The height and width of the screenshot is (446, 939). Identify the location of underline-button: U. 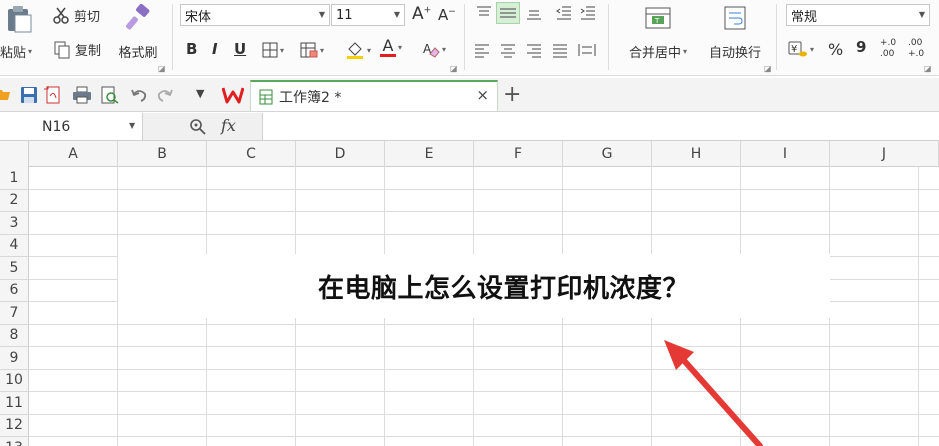
(240, 49).